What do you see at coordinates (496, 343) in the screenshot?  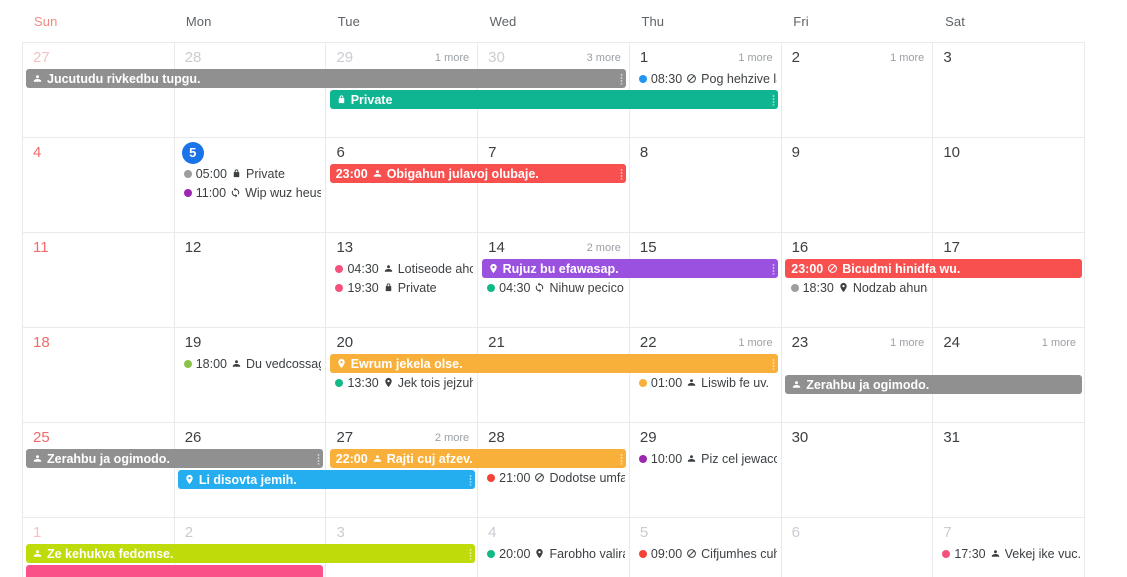 I see `day-number: 21` at bounding box center [496, 343].